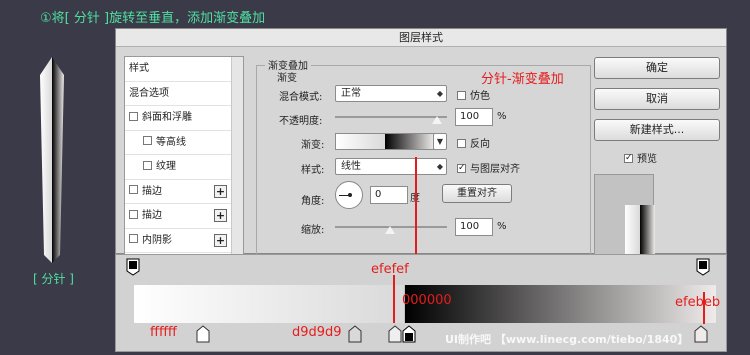  Describe the element at coordinates (317, 332) in the screenshot. I see `stop-label-d9d9d9: d9d9d9` at that location.